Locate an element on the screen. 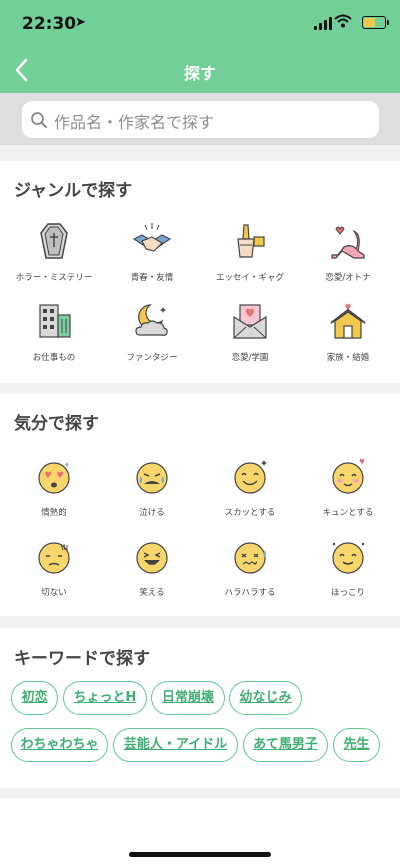 Image resolution: width=400 pixels, height=866 pixels. genre-item-youth: 青春・友情 is located at coordinates (152, 252).